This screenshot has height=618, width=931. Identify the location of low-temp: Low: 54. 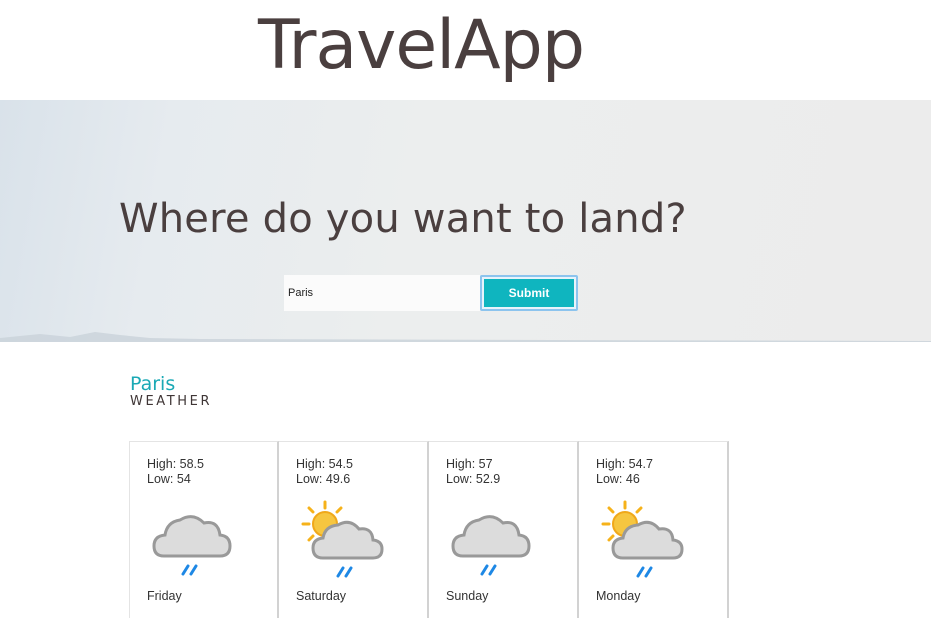
(169, 479).